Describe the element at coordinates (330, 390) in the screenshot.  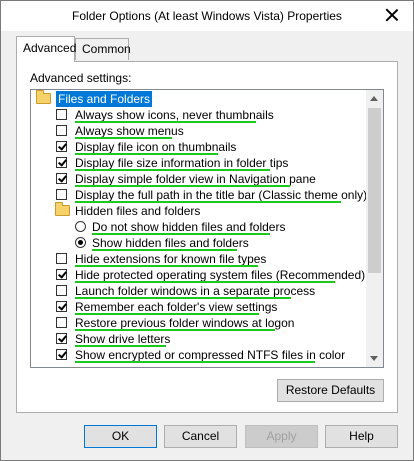
I see `restore-defaults-button: Restore Defaults` at that location.